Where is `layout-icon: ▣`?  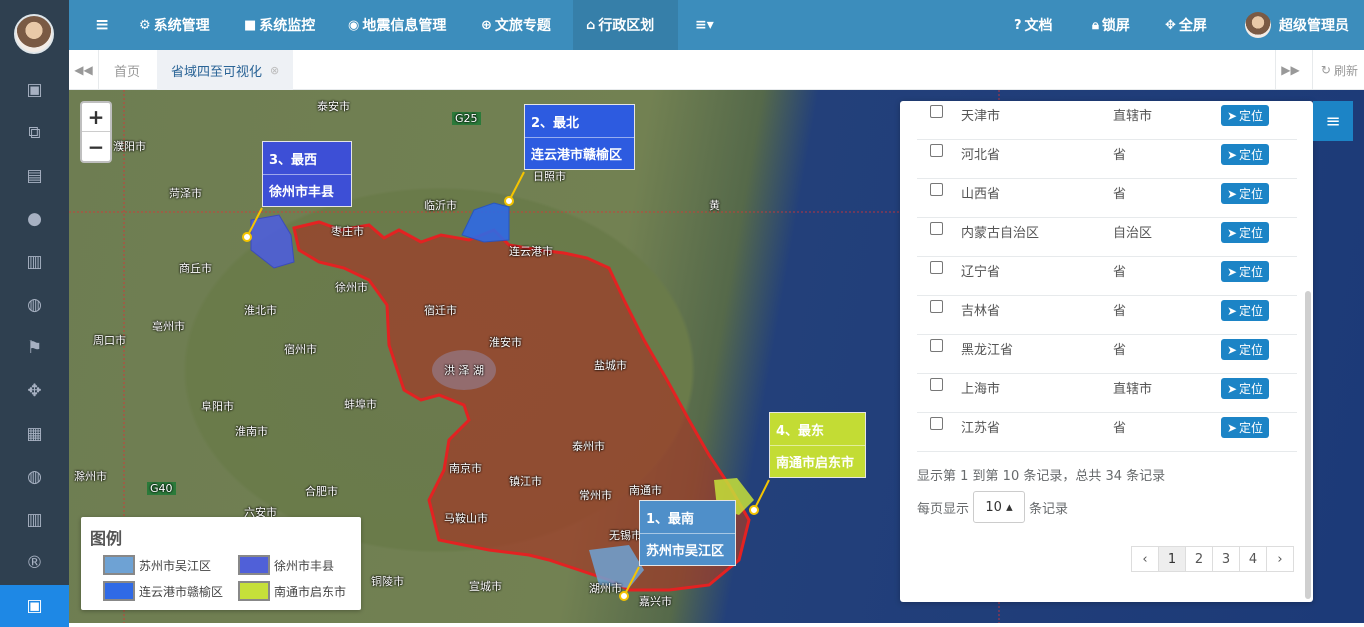 layout-icon: ▣ is located at coordinates (34, 90).